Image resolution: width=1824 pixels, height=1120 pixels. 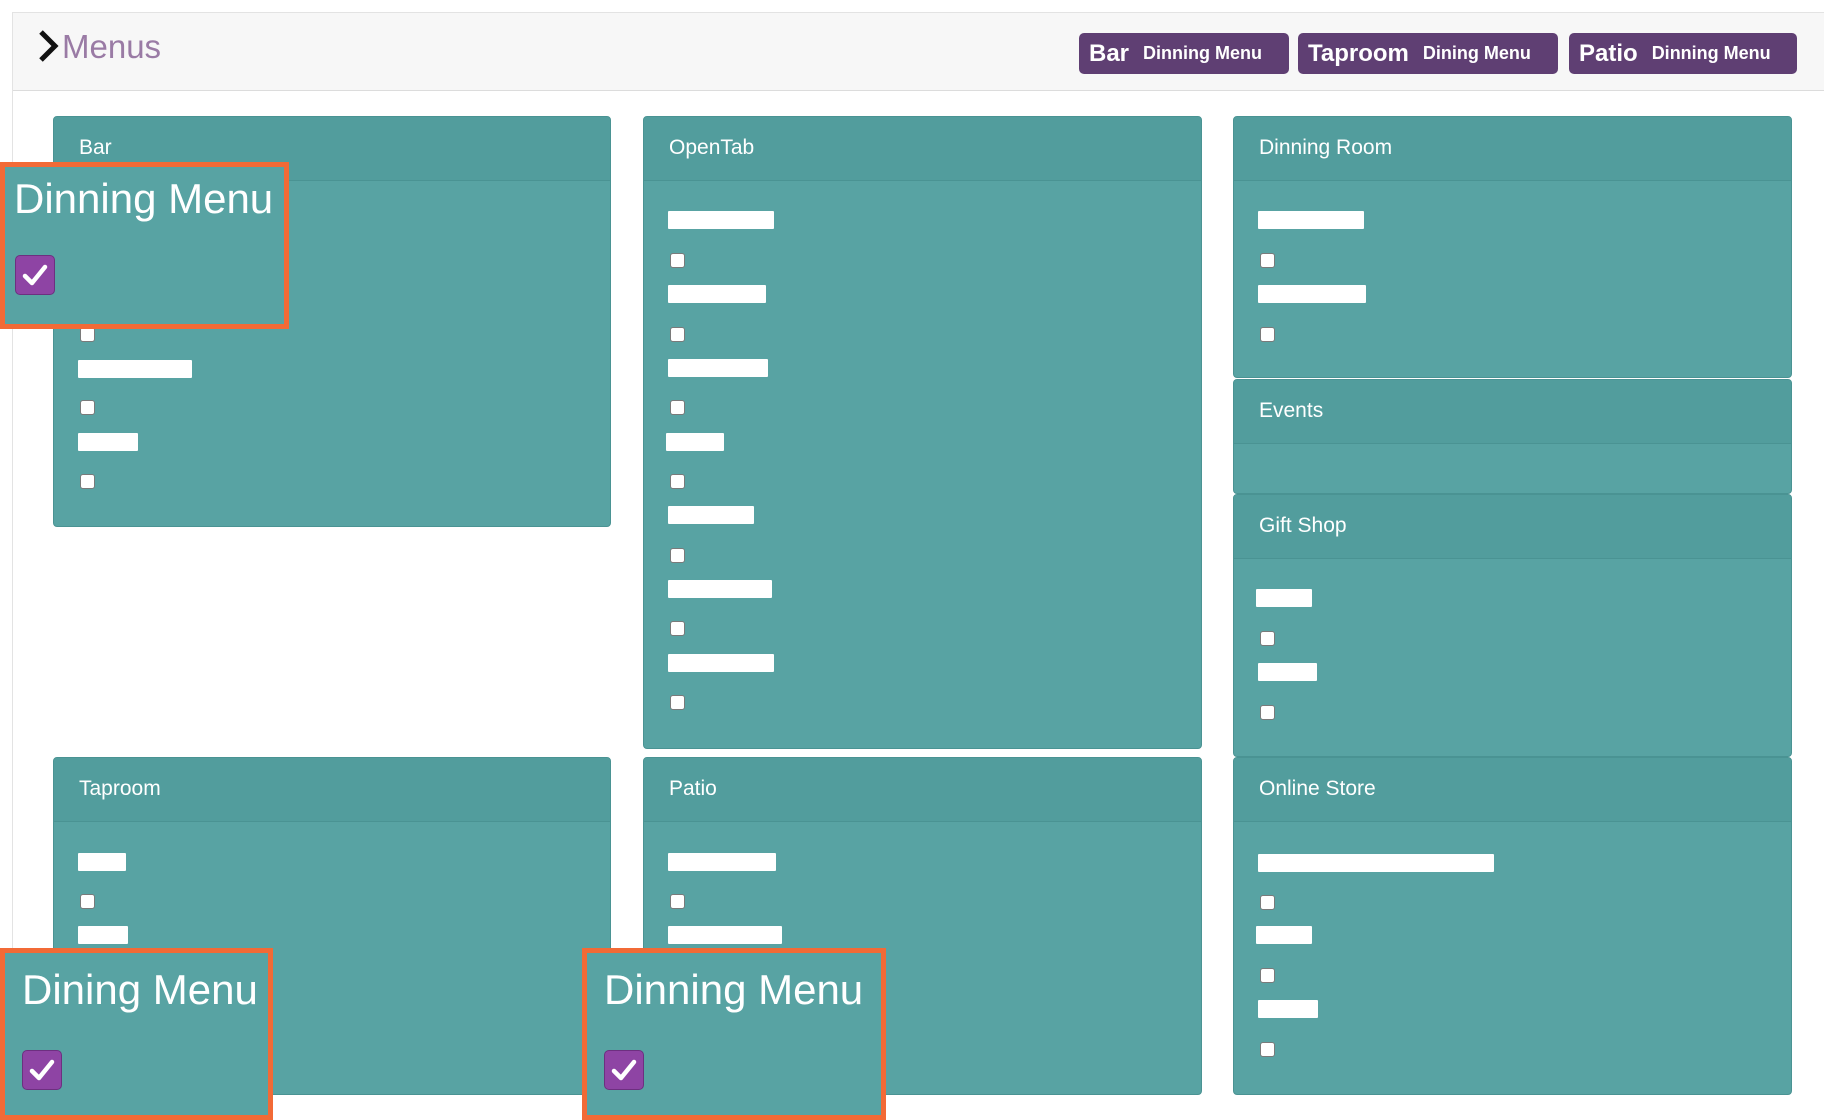 I want to click on tag-menu: Dining Menu, so click(x=1476, y=53).